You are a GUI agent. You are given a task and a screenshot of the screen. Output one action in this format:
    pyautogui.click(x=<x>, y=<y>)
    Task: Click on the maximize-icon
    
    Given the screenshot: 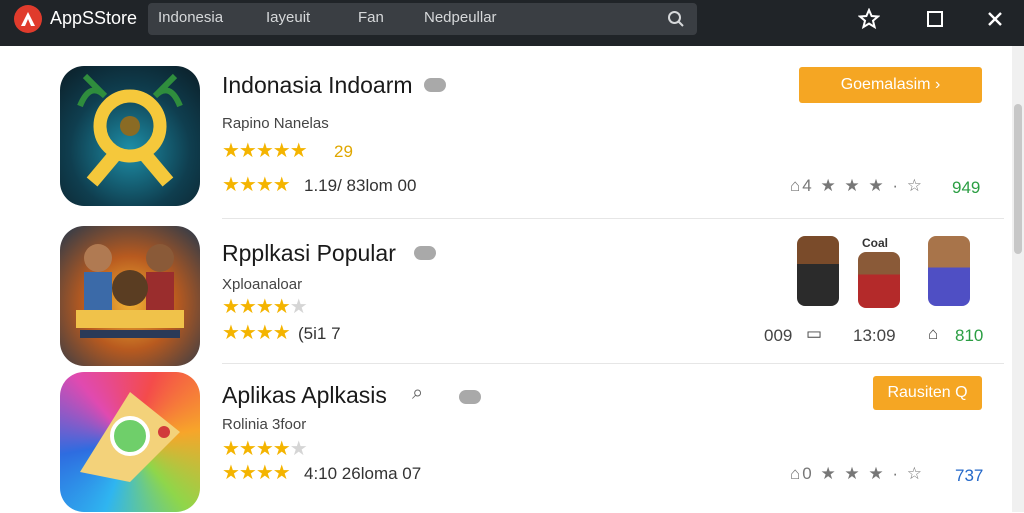 What is the action you would take?
    pyautogui.click(x=935, y=19)
    